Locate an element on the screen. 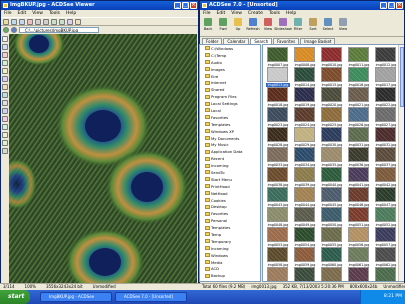 The width and height of the screenshot is (405, 304). thumbnail-item: img0029.jpg is located at coordinates (305, 137).